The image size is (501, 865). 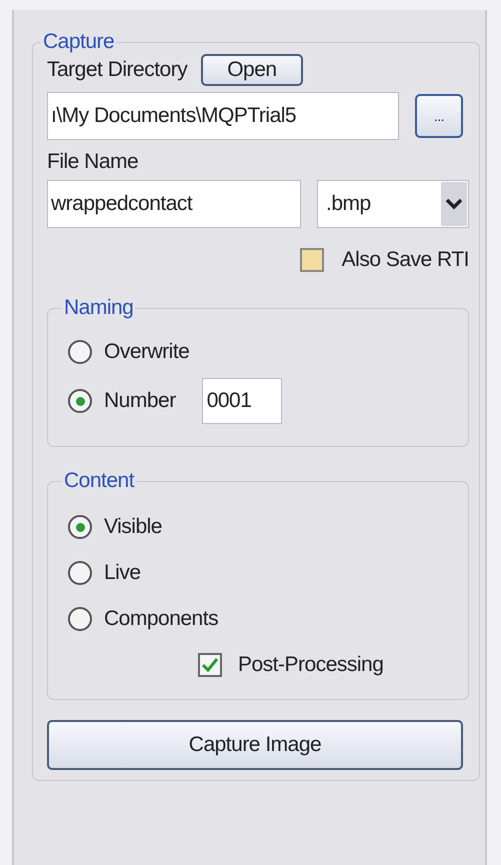 I want to click on radio-label: Number, so click(x=140, y=401).